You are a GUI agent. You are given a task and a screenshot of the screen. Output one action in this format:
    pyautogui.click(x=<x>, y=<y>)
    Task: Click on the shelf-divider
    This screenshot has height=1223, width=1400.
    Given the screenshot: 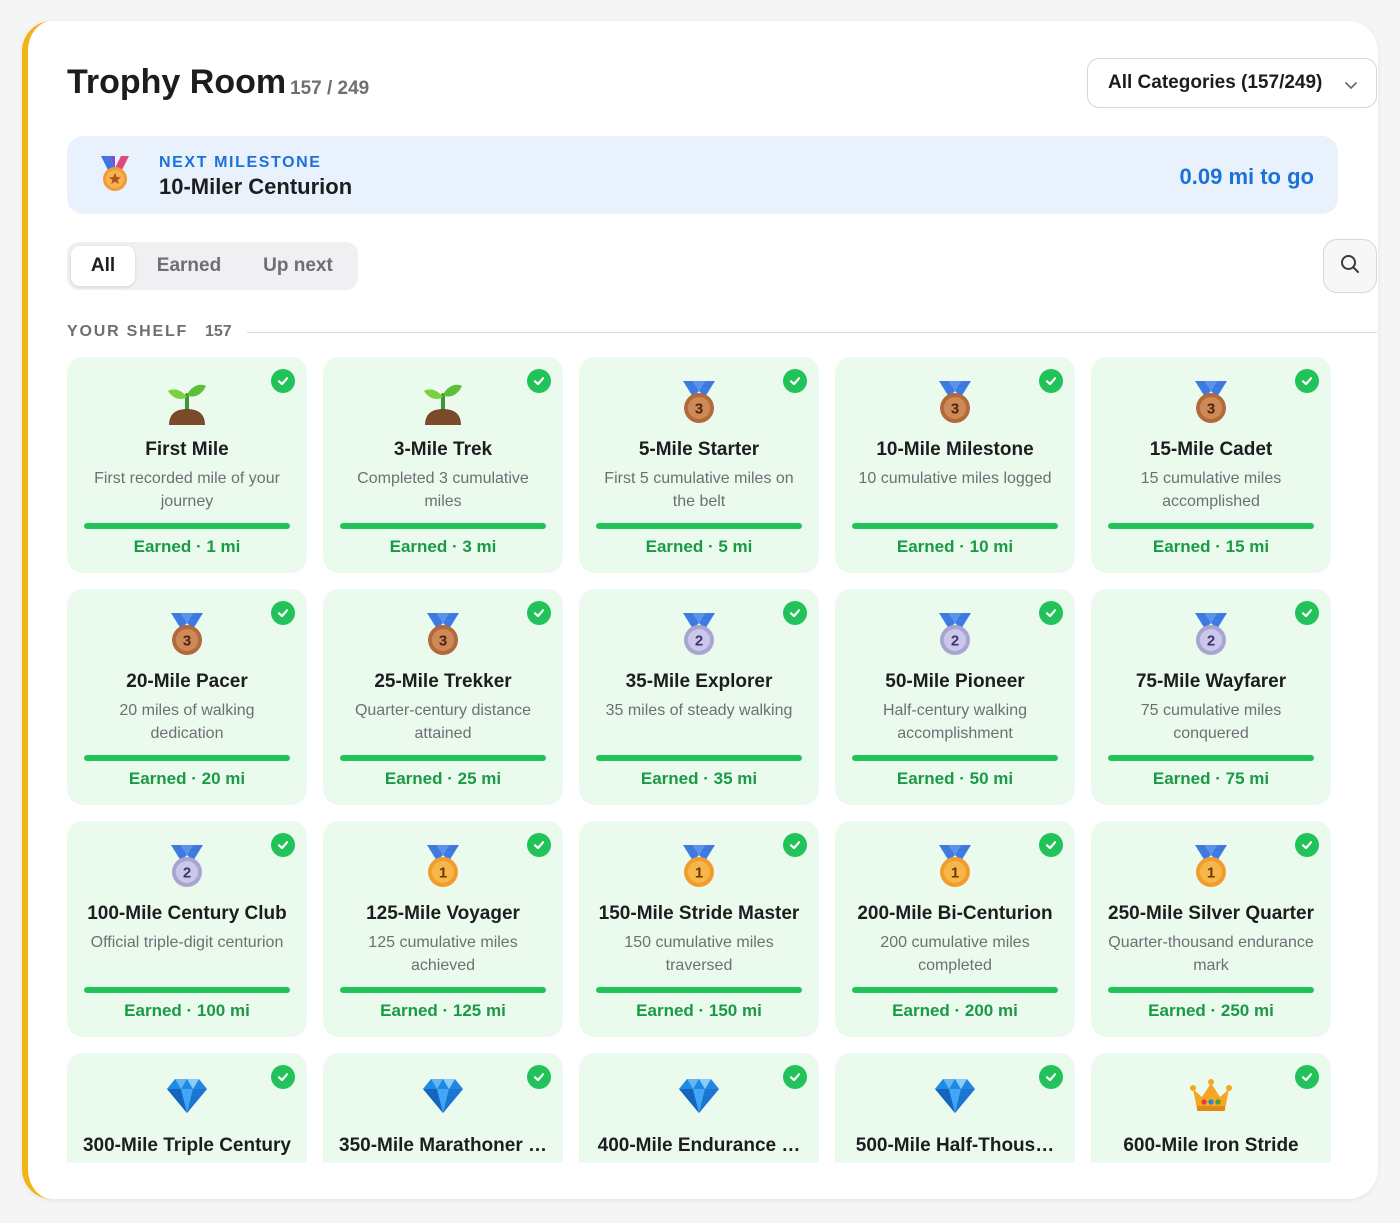 What is the action you would take?
    pyautogui.click(x=812, y=332)
    